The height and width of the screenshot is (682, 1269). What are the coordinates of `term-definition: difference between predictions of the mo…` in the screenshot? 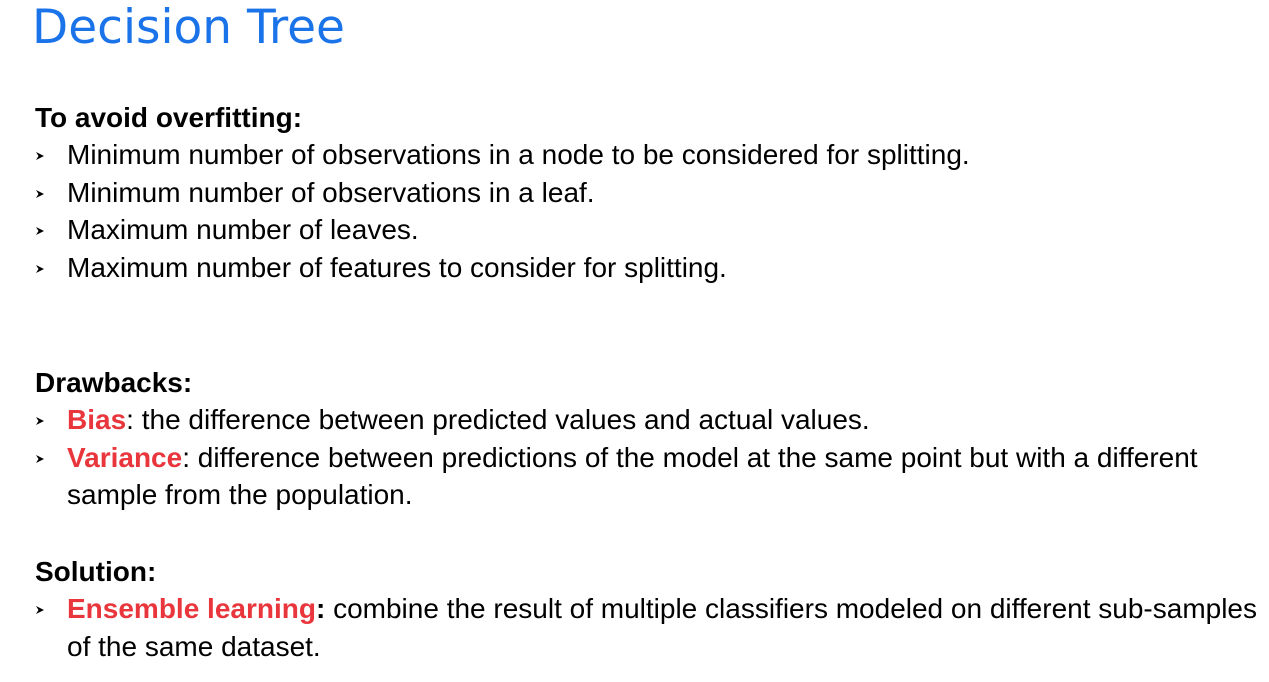 It's located at (632, 476).